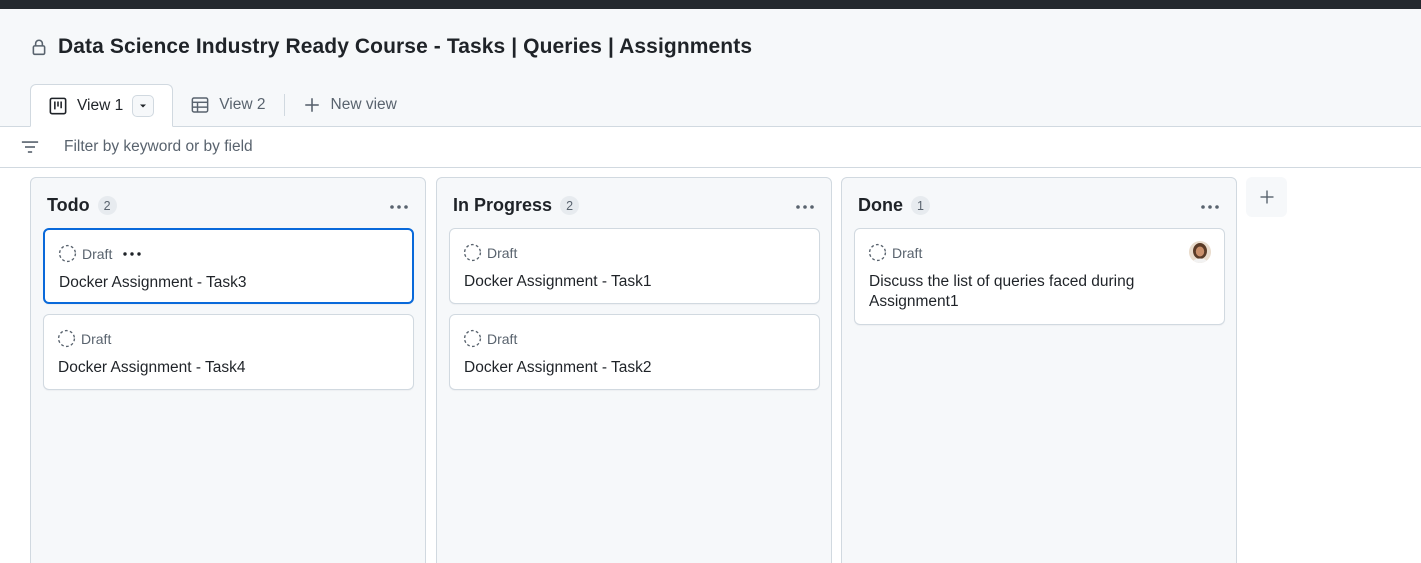 Image resolution: width=1421 pixels, height=563 pixels. I want to click on column-title: Done, so click(880, 205).